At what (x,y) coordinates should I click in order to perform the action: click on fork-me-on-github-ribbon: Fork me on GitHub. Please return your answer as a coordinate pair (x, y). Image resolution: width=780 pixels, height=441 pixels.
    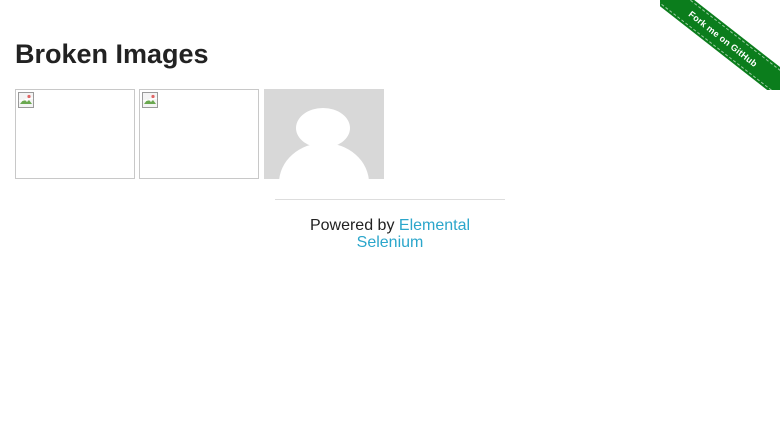
    Looking at the image, I should click on (720, 45).